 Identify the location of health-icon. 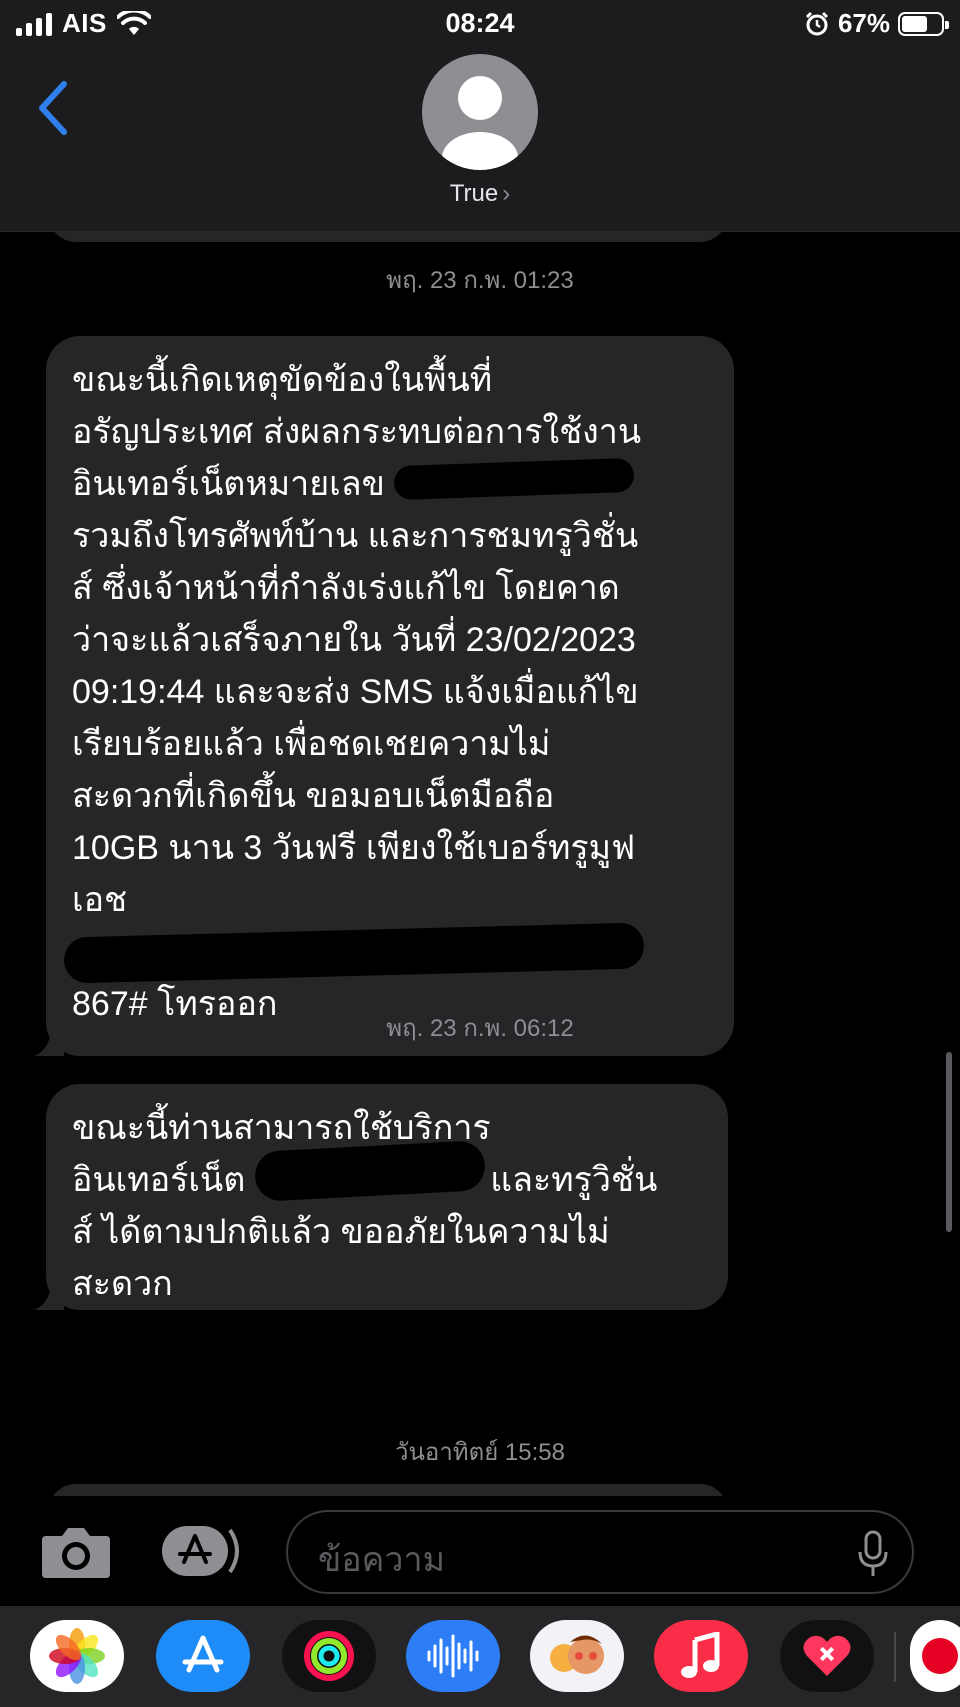
(827, 1656).